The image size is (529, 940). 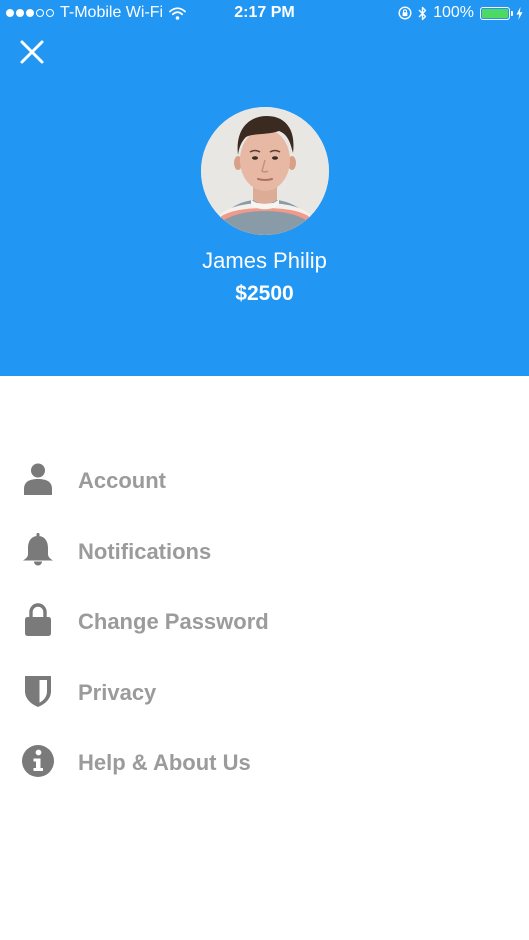 What do you see at coordinates (173, 621) in the screenshot?
I see `menu-label-change-password: Change Password` at bounding box center [173, 621].